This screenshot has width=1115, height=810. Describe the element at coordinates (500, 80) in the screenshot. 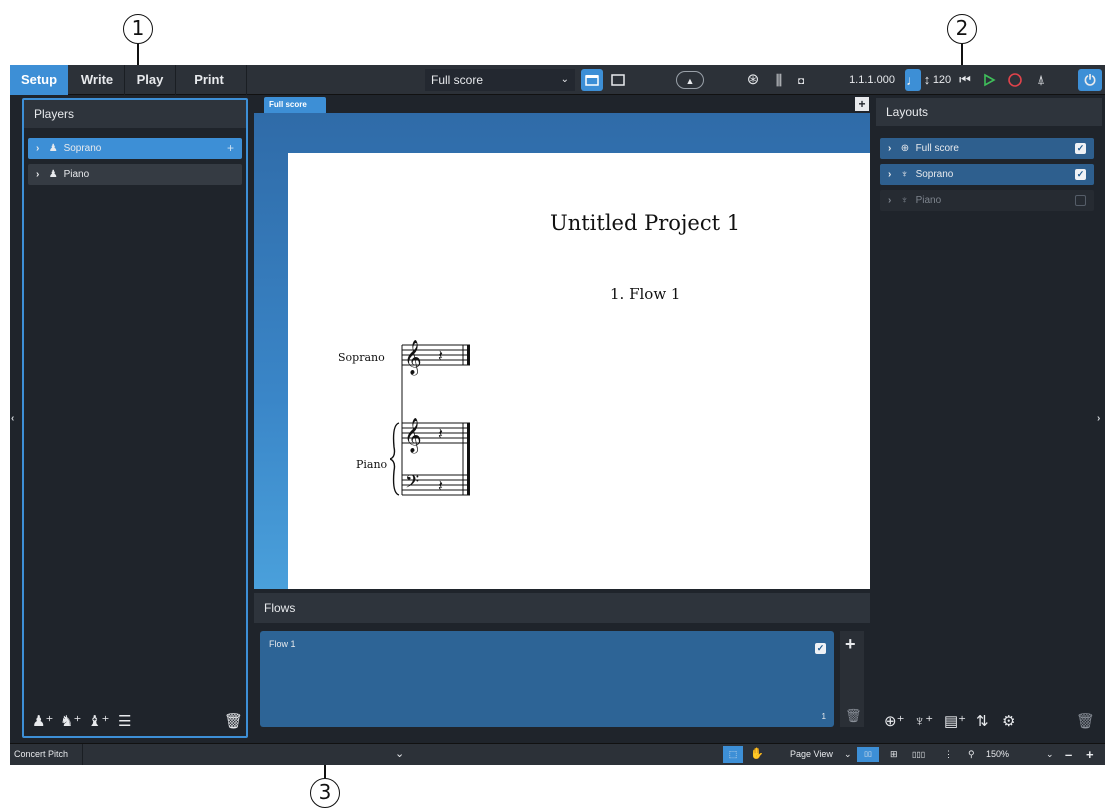

I see `layout-selector: Full score ⌄` at that location.